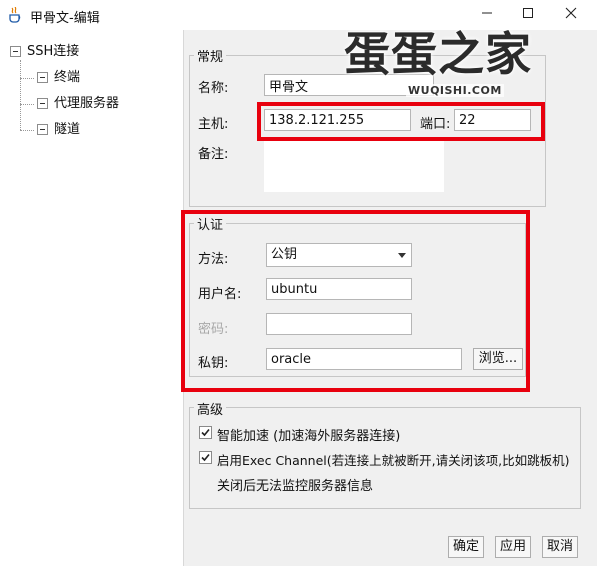  What do you see at coordinates (67, 77) in the screenshot?
I see `tree-item-label: 终端` at bounding box center [67, 77].